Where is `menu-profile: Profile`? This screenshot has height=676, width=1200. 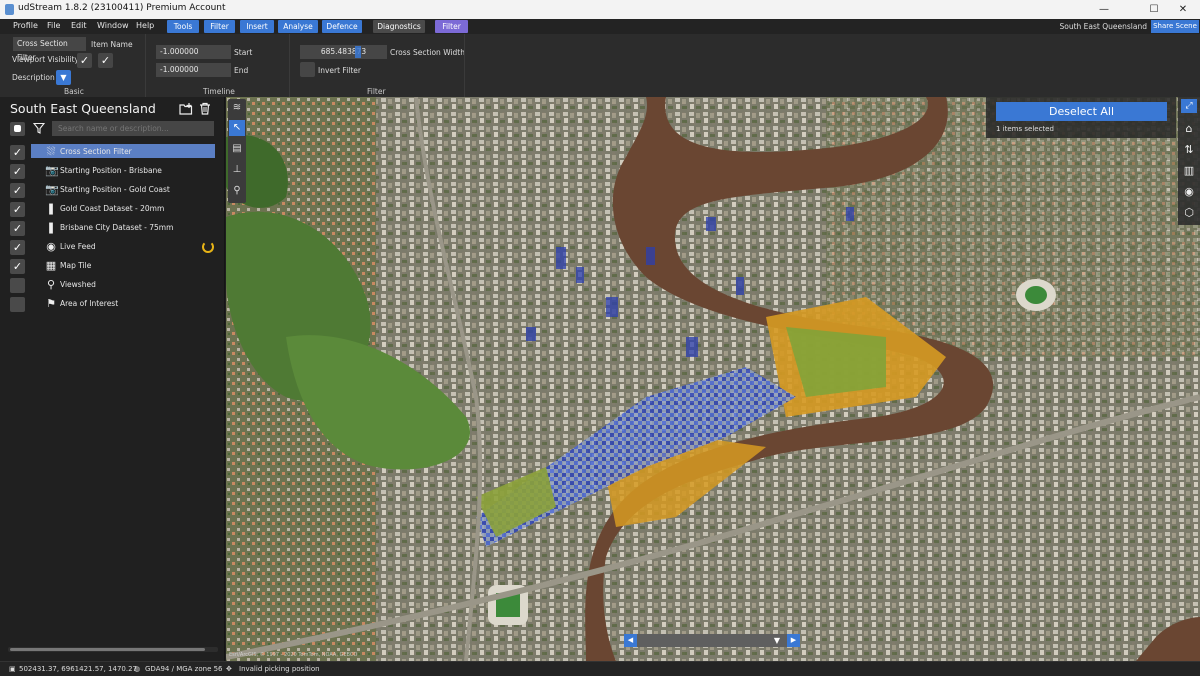 menu-profile: Profile is located at coordinates (25, 25).